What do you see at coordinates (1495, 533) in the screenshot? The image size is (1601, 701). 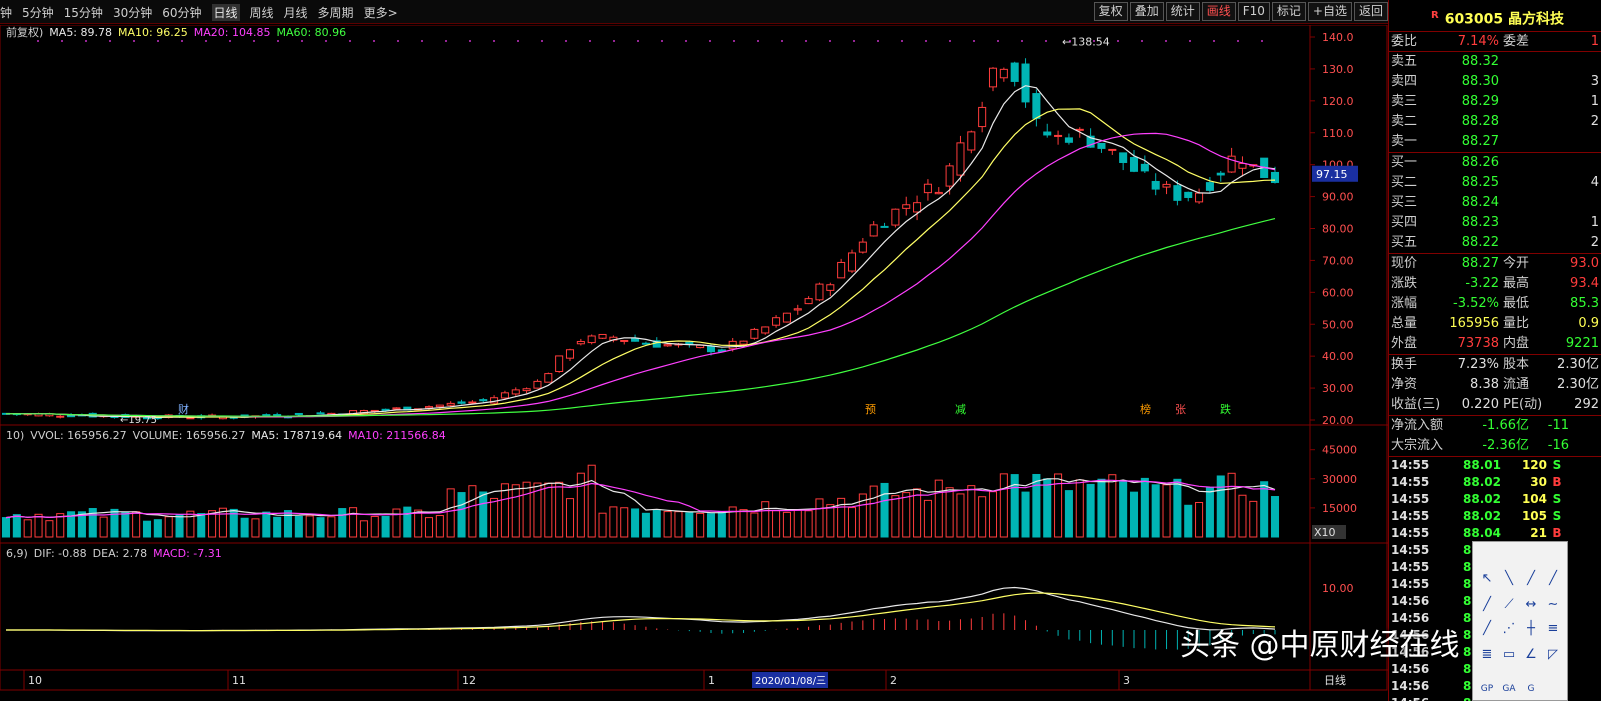 I see `tick-row: 14:55 88.04 21 B` at bounding box center [1495, 533].